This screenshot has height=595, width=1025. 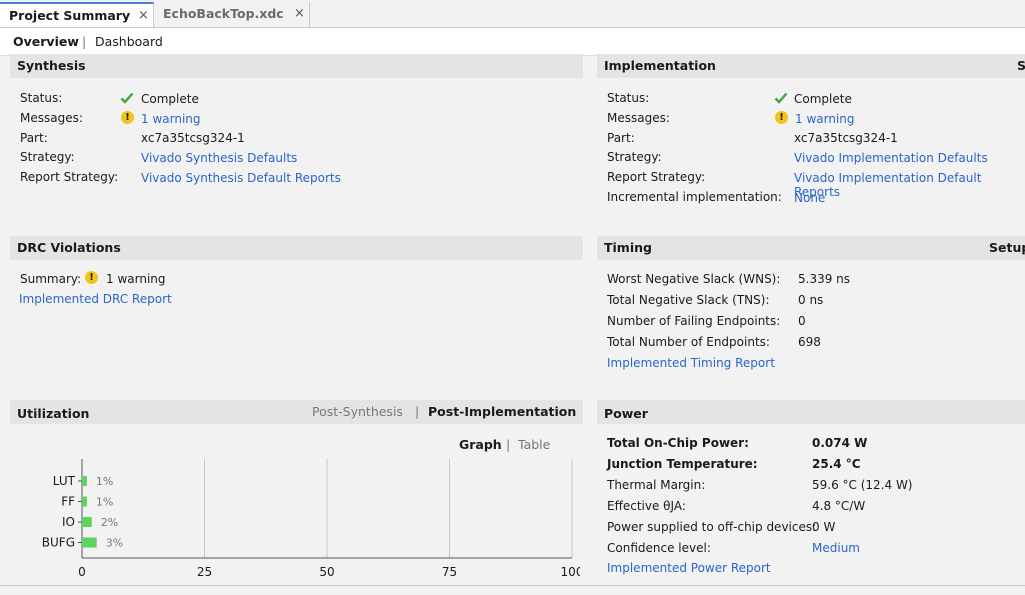 I want to click on incremental-implementation-label: Incremental implementation:, so click(x=694, y=197).